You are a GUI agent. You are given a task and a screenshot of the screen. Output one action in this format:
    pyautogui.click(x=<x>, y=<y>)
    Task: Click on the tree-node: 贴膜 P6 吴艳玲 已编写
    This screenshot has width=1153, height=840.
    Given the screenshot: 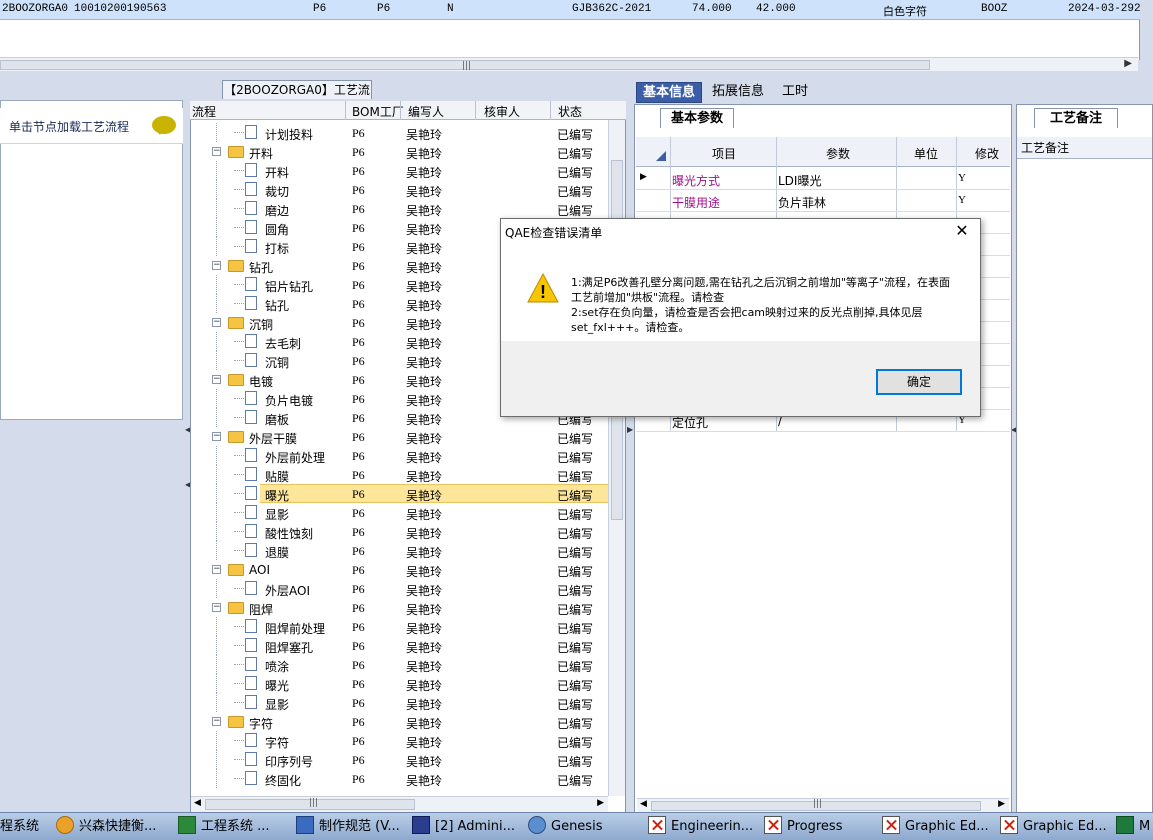 What is the action you would take?
    pyautogui.click(x=399, y=474)
    